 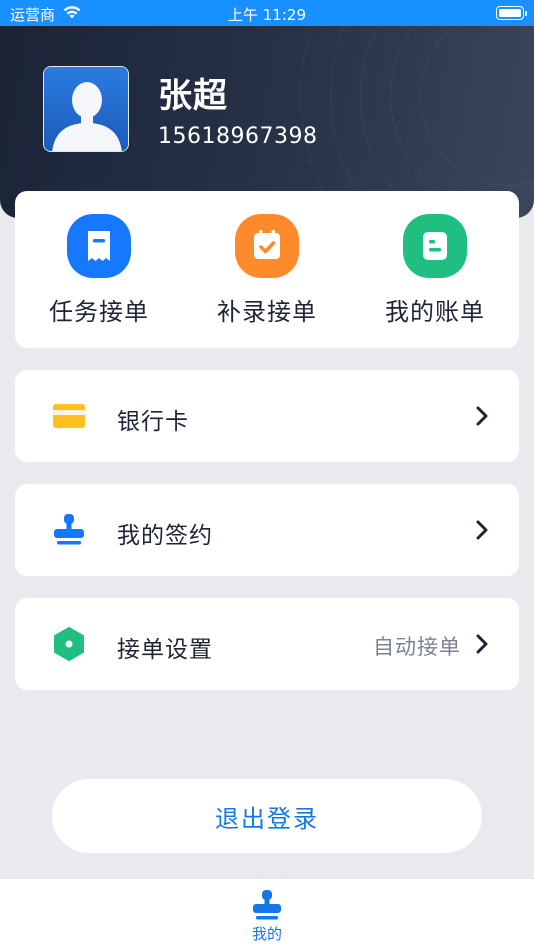 I want to click on check-box-icon, so click(x=267, y=246).